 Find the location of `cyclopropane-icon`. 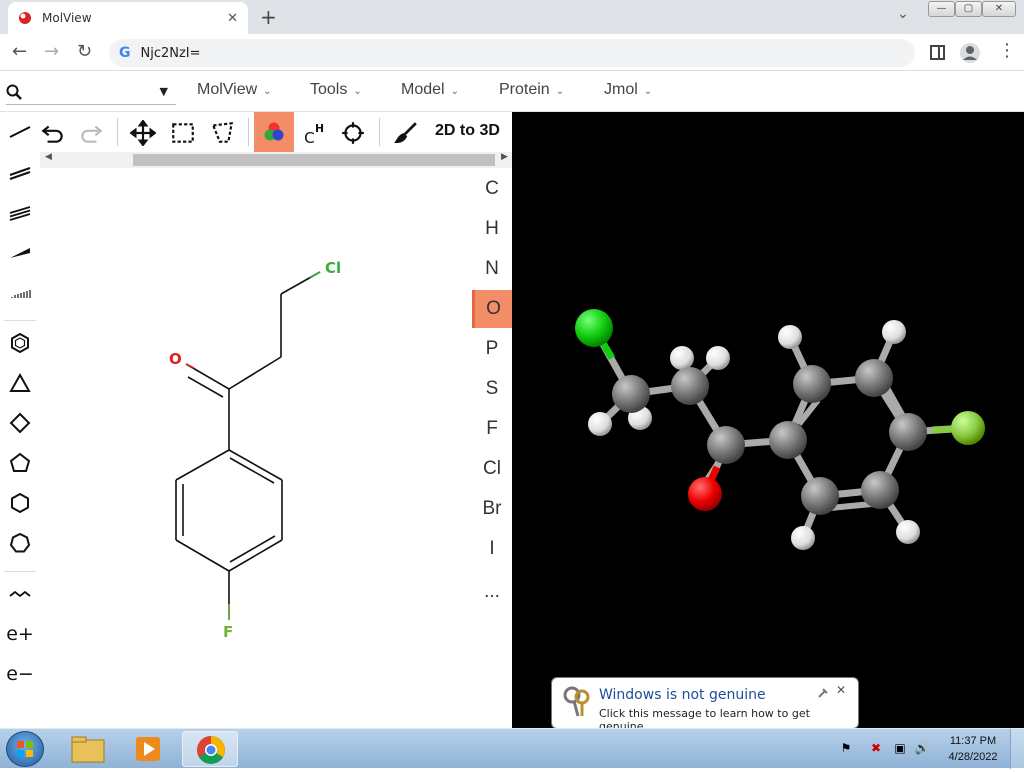

cyclopropane-icon is located at coordinates (20, 383).